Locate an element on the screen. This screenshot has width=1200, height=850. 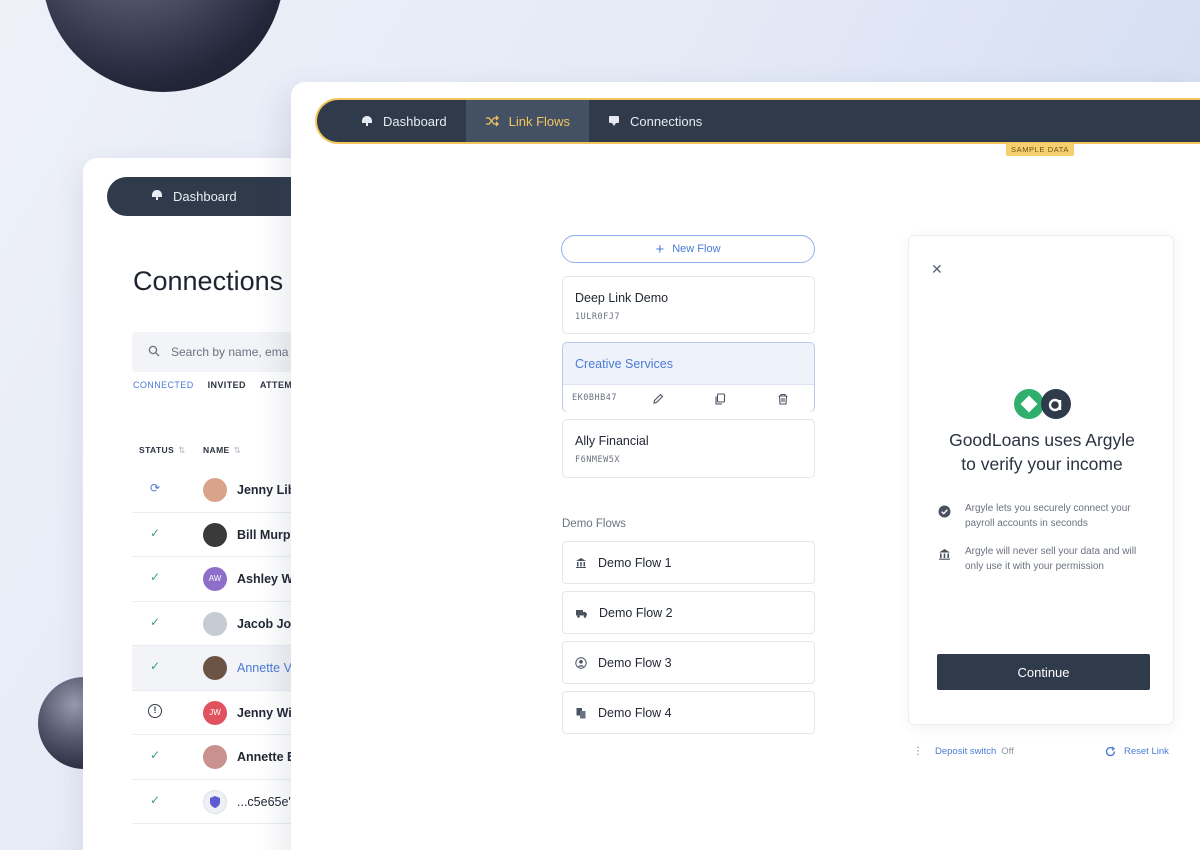
row-name: Jacob Jor is located at coordinates (267, 623).